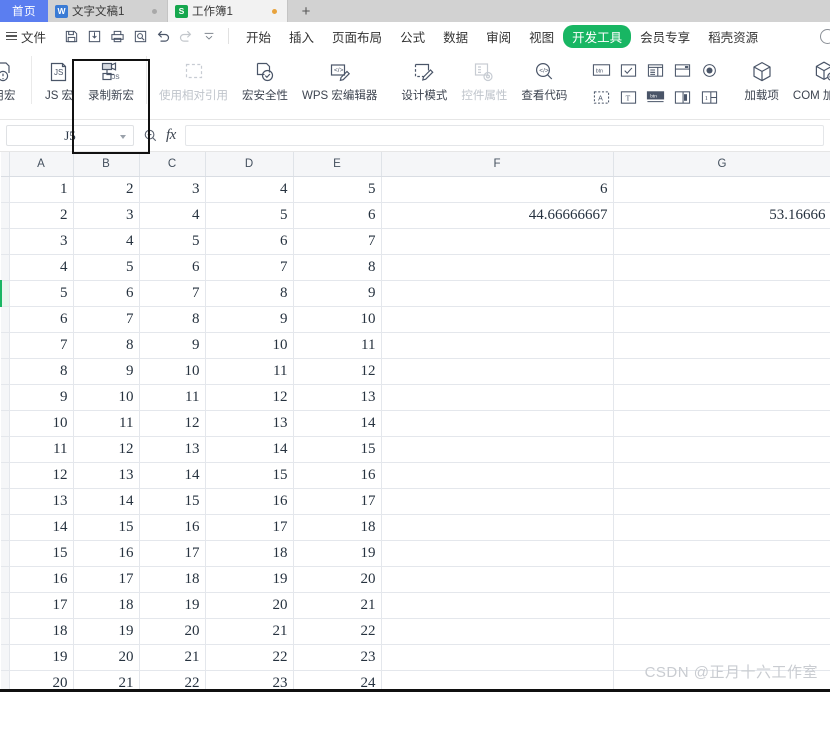 This screenshot has height=732, width=830. I want to click on name-box: J5, so click(70, 135).